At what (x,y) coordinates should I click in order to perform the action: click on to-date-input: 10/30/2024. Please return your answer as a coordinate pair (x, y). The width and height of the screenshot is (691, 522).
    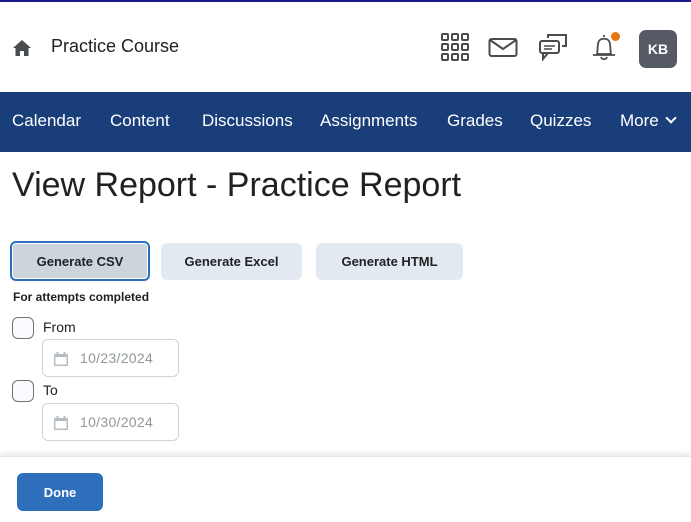
    Looking at the image, I should click on (110, 422).